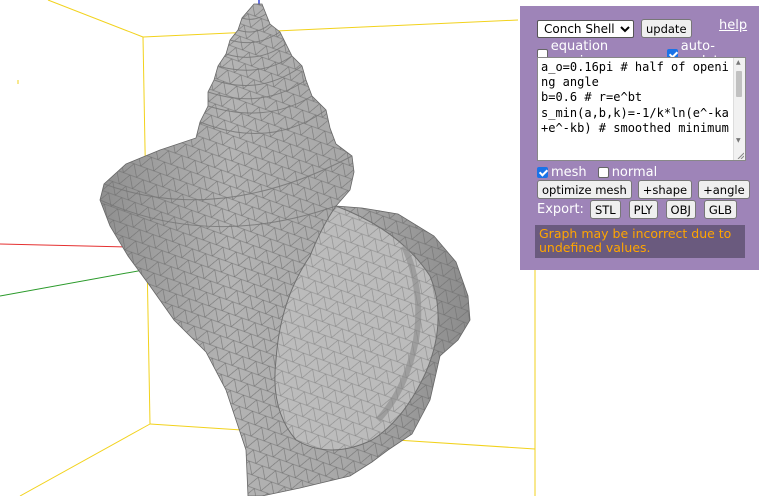  I want to click on preset-select: Conch Shell, so click(585, 28).